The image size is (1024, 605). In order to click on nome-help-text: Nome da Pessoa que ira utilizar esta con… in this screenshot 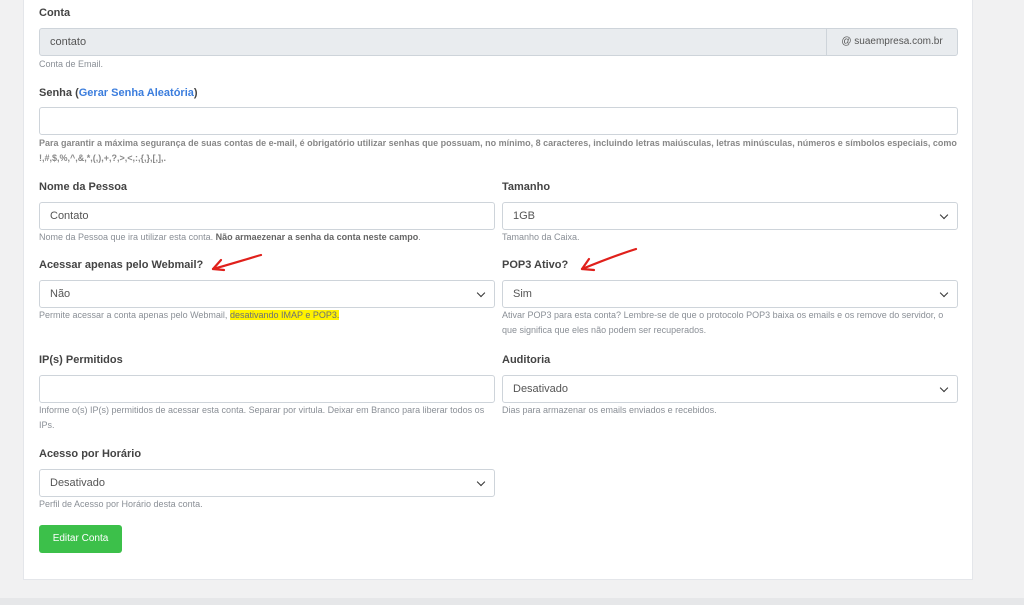, I will do `click(127, 237)`.